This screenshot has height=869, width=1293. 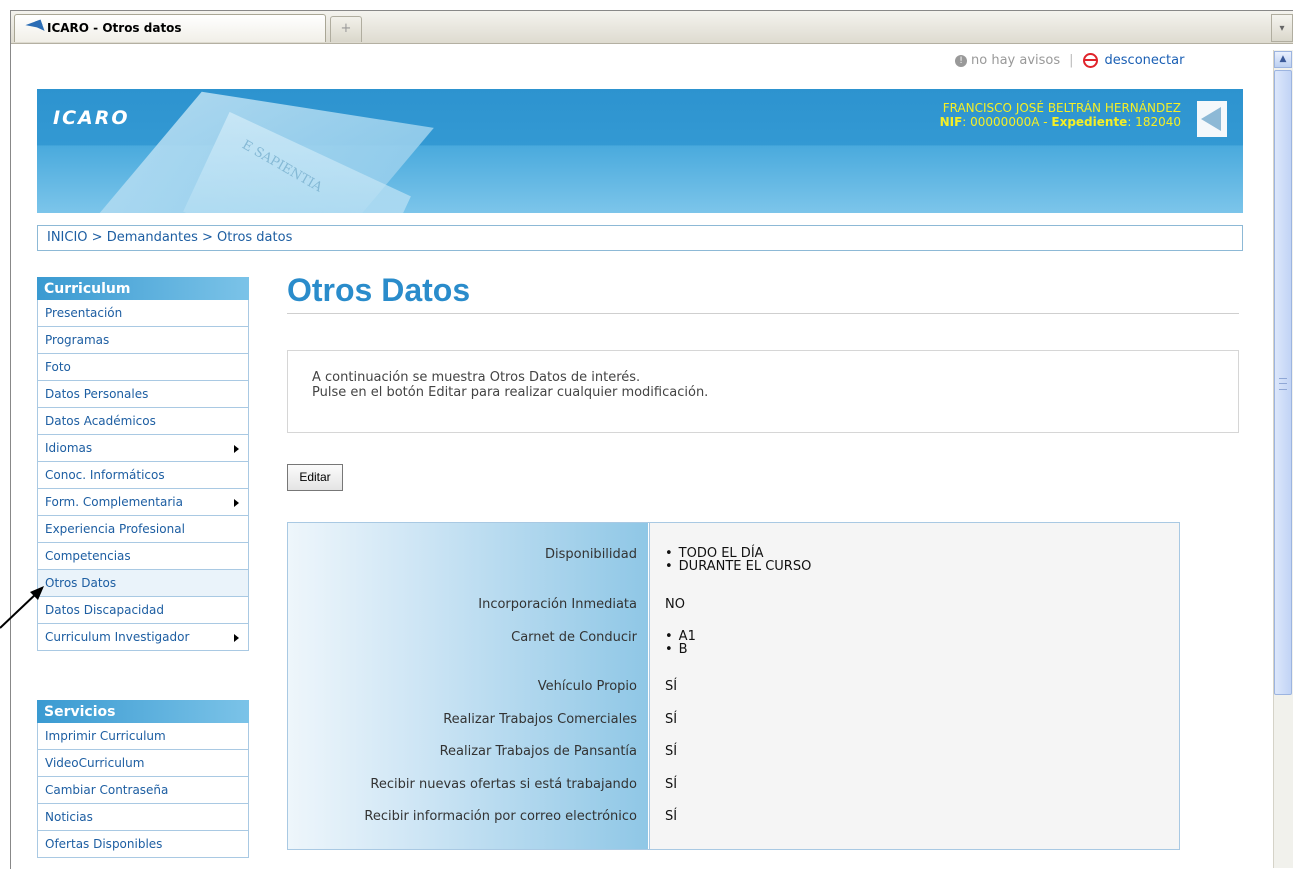 What do you see at coordinates (1015, 60) in the screenshot?
I see `notices-text: no hay avisos` at bounding box center [1015, 60].